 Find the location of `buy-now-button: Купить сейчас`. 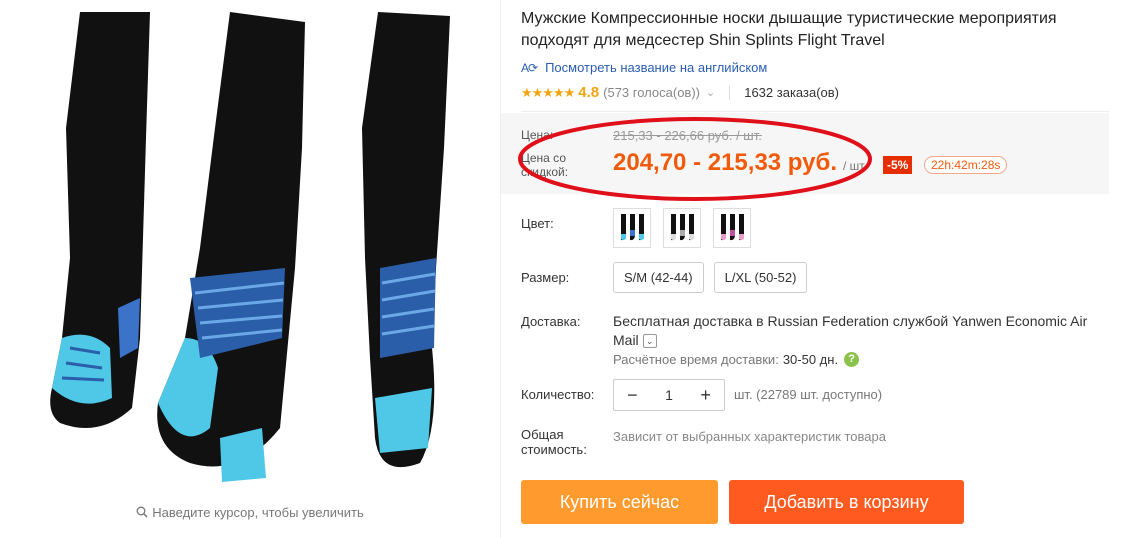

buy-now-button: Купить сейчас is located at coordinates (619, 502).